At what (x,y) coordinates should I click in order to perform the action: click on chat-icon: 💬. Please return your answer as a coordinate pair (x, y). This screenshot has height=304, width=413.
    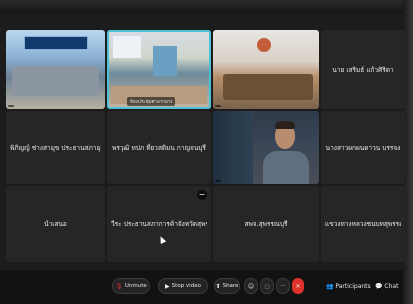
    Looking at the image, I should click on (379, 286).